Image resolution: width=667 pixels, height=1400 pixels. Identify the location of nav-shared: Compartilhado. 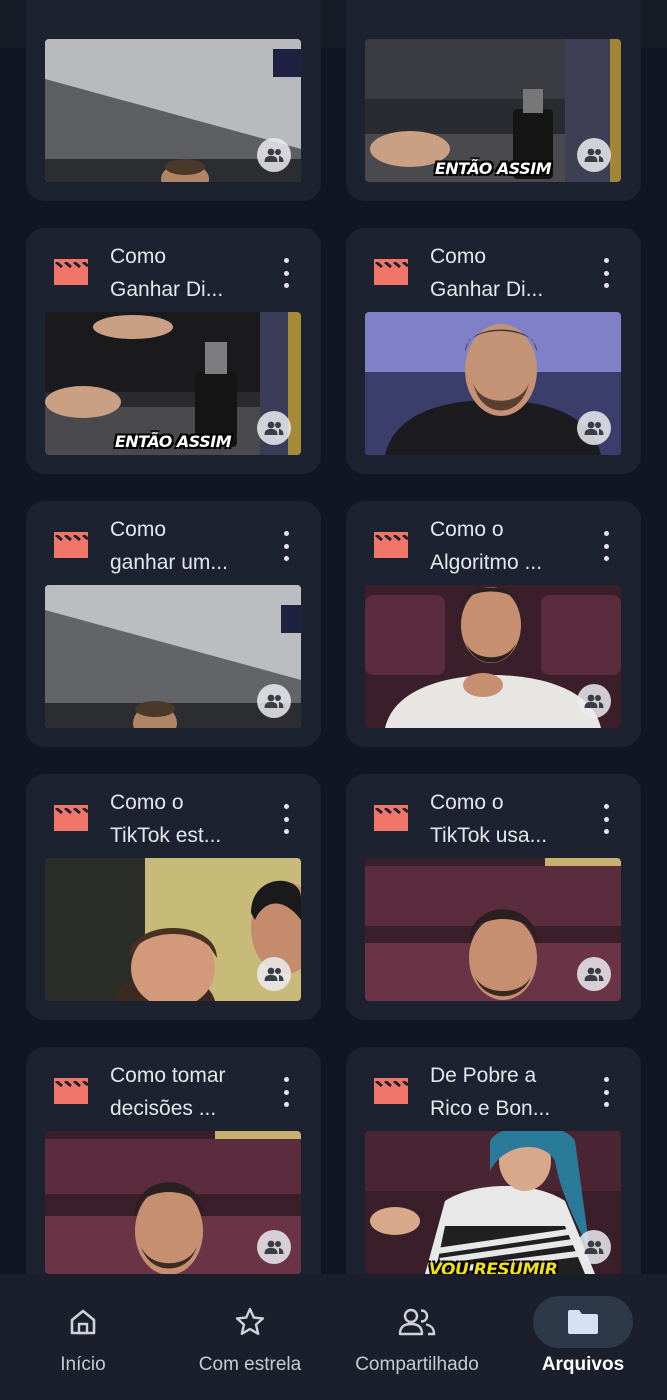
(417, 1337).